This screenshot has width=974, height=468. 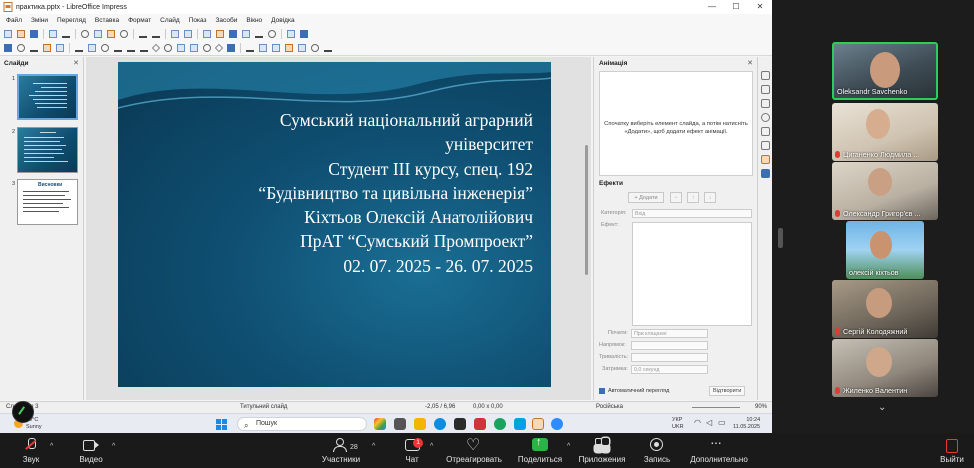 What do you see at coordinates (250, 48) in the screenshot?
I see `rotate-icon` at bounding box center [250, 48].